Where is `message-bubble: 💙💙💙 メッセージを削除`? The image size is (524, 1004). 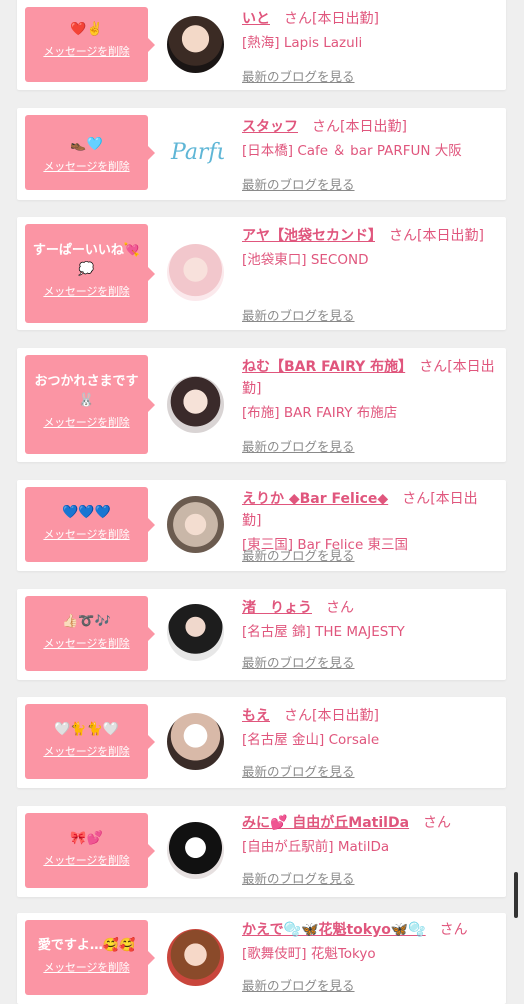 message-bubble: 💙💙💙 メッセージを削除 is located at coordinates (90, 524).